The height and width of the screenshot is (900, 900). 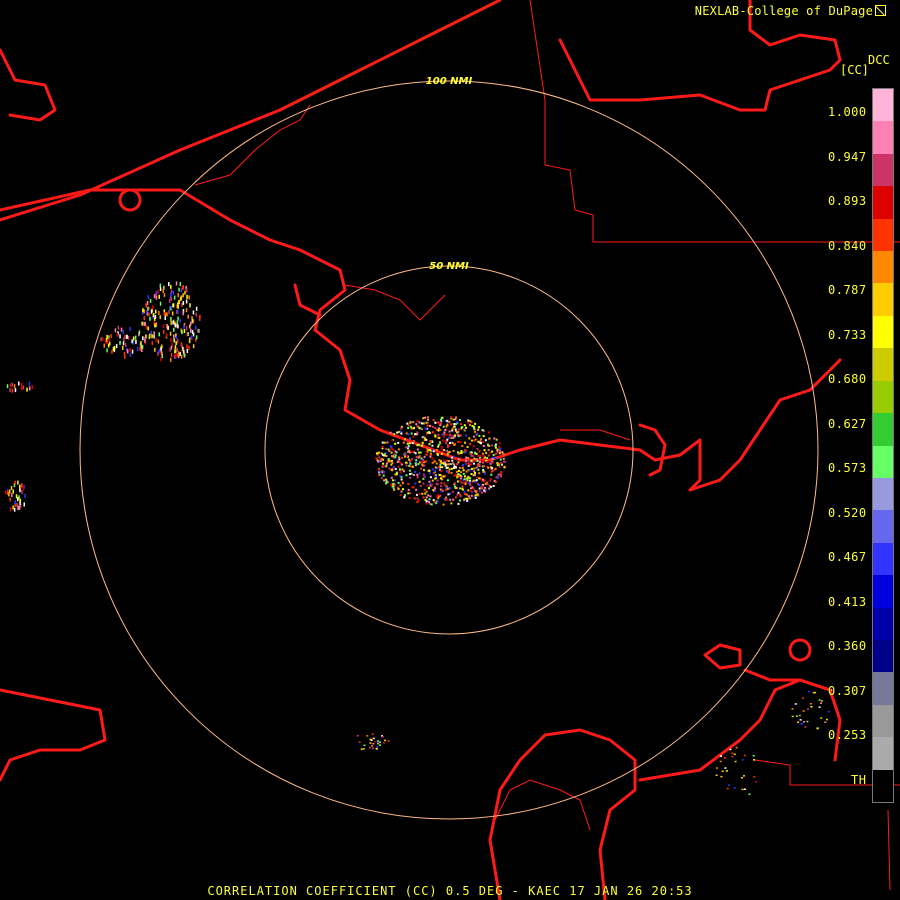 What do you see at coordinates (847, 646) in the screenshot?
I see `color-scale-tick-label: 0.360` at bounding box center [847, 646].